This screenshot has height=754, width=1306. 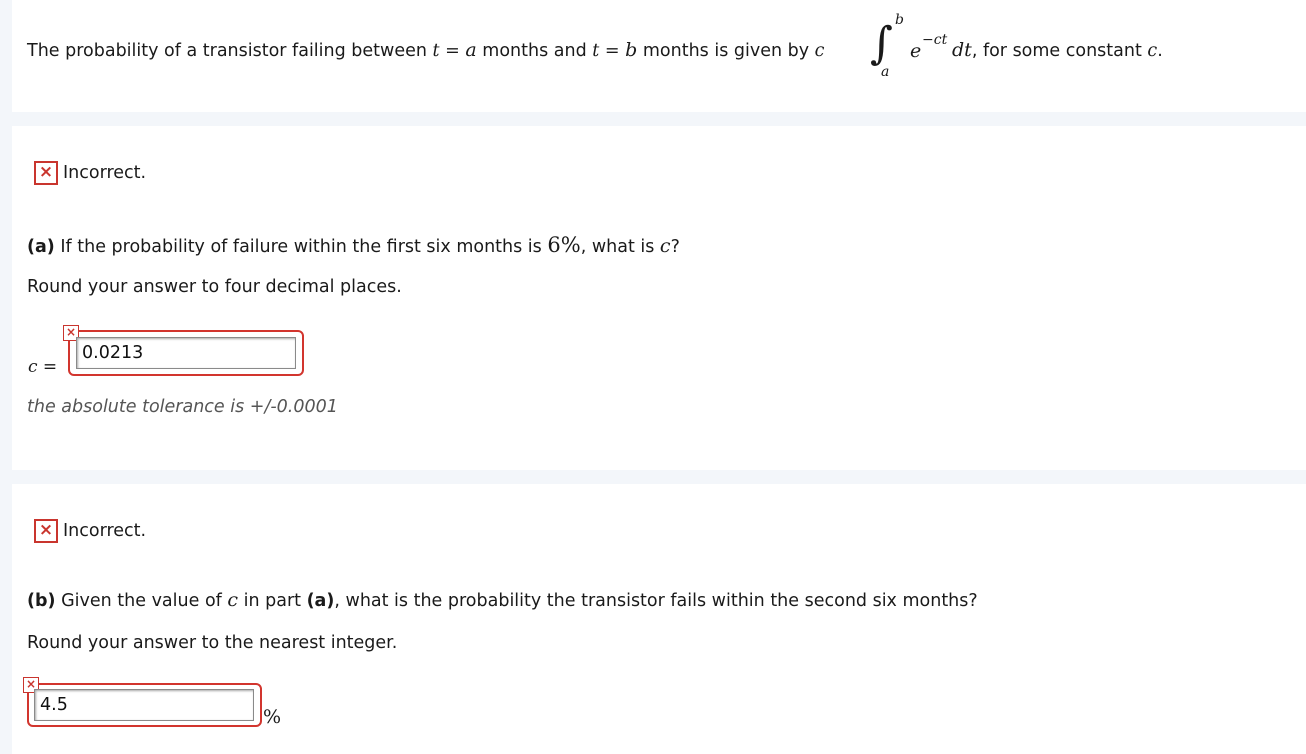 I want to click on part-a-status: Incorrect., so click(x=105, y=173).